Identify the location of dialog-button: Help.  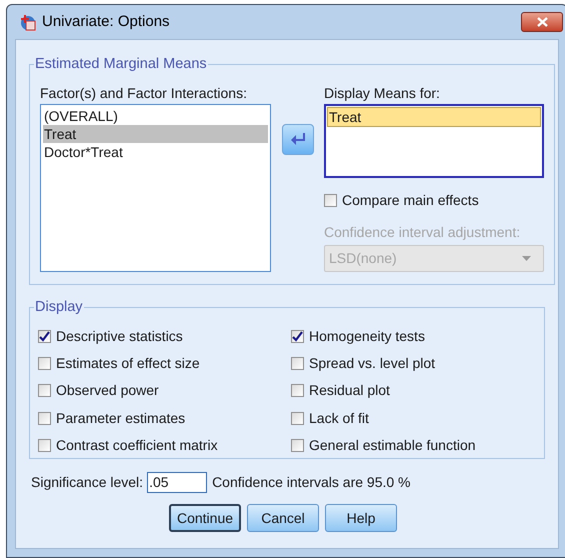
(361, 518).